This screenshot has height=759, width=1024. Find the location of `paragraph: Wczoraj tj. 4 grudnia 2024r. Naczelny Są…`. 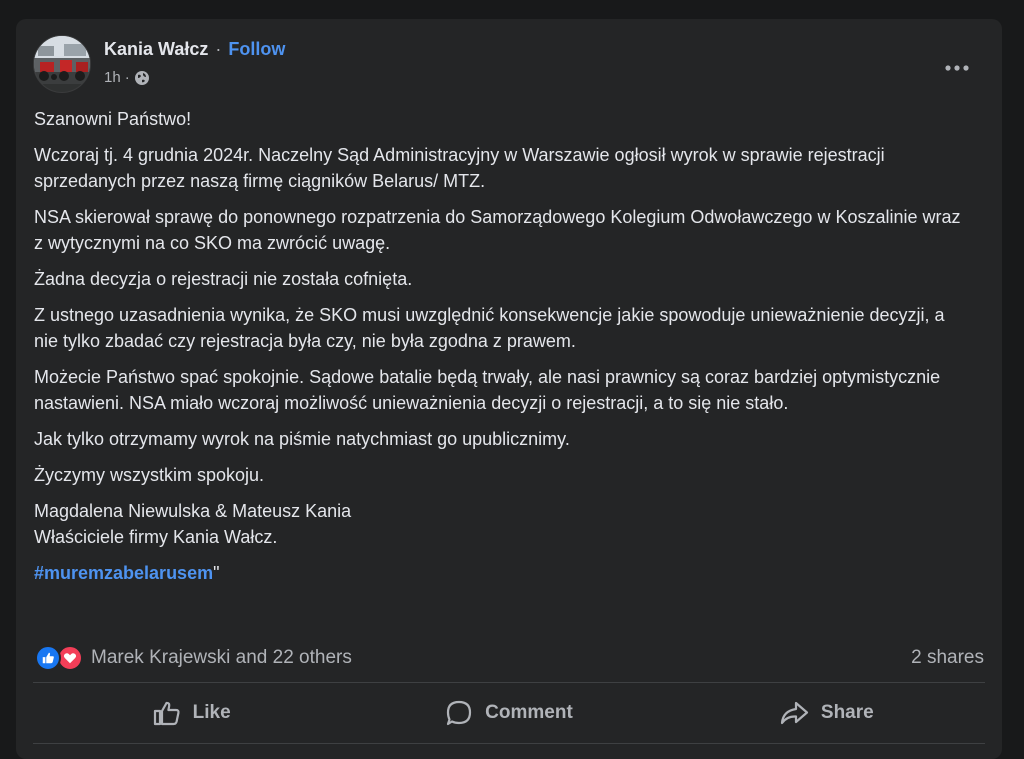

paragraph: Wczoraj tj. 4 grudnia 2024r. Naczelny Są… is located at coordinates (459, 168).